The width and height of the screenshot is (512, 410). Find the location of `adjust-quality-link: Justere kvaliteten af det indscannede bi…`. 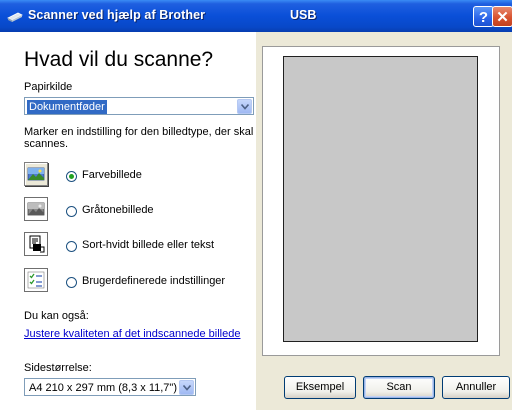

adjust-quality-link: Justere kvaliteten af det indscannede bi… is located at coordinates (132, 334).